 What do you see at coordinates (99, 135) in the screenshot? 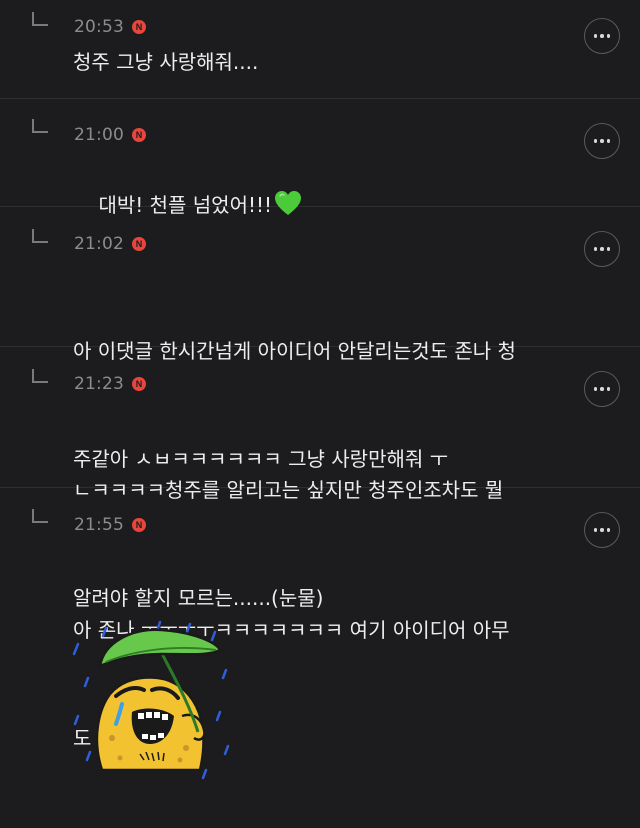
I see `comment-timestamp: 21:00` at bounding box center [99, 135].